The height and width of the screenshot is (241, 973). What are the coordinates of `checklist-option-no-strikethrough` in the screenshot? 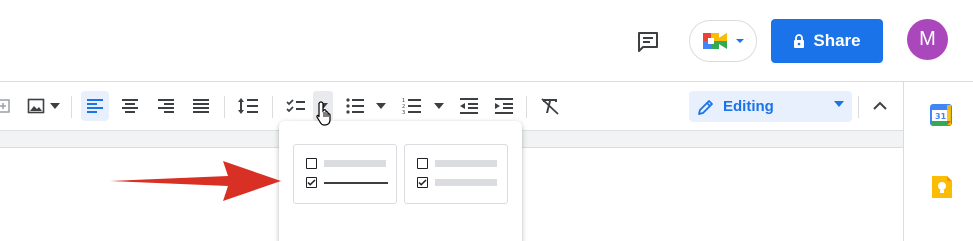 It's located at (456, 174).